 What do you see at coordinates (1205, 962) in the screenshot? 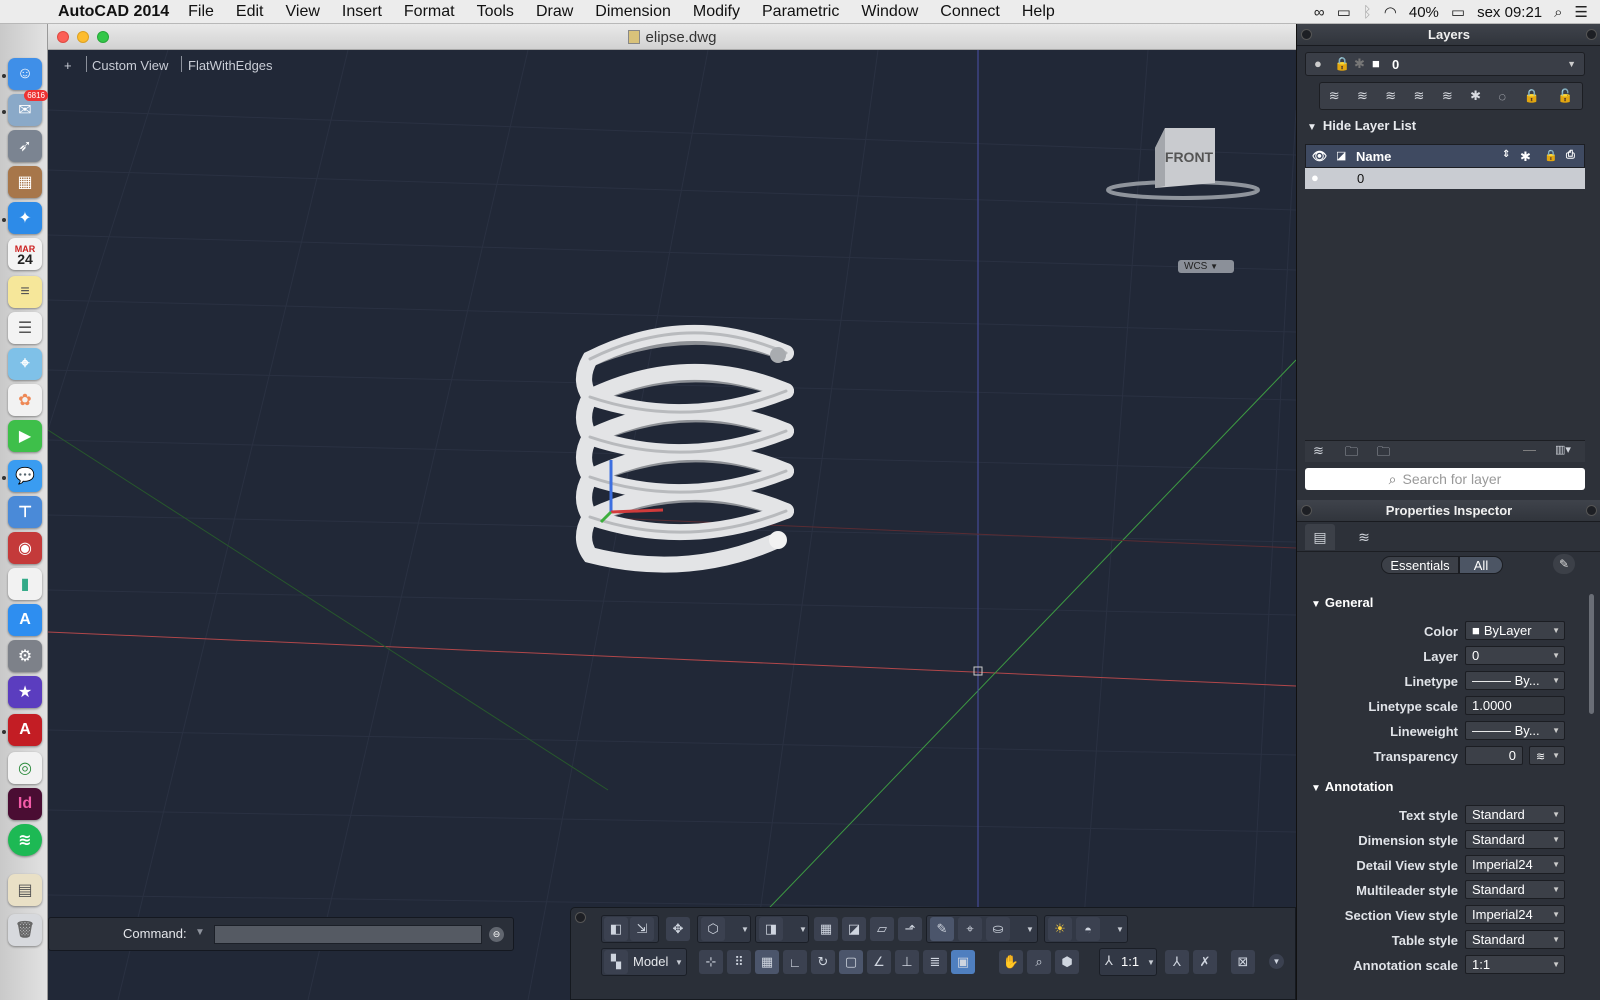
I see `auto-scale-icon: ✗` at bounding box center [1205, 962].